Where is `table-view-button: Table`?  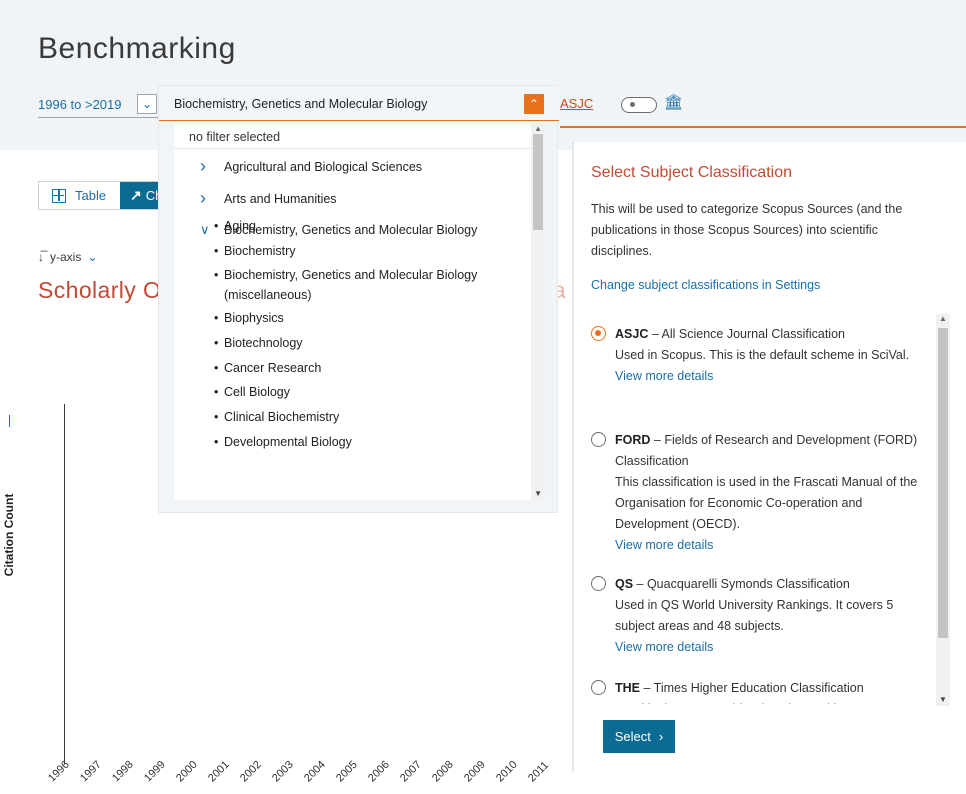 table-view-button: Table is located at coordinates (79, 195).